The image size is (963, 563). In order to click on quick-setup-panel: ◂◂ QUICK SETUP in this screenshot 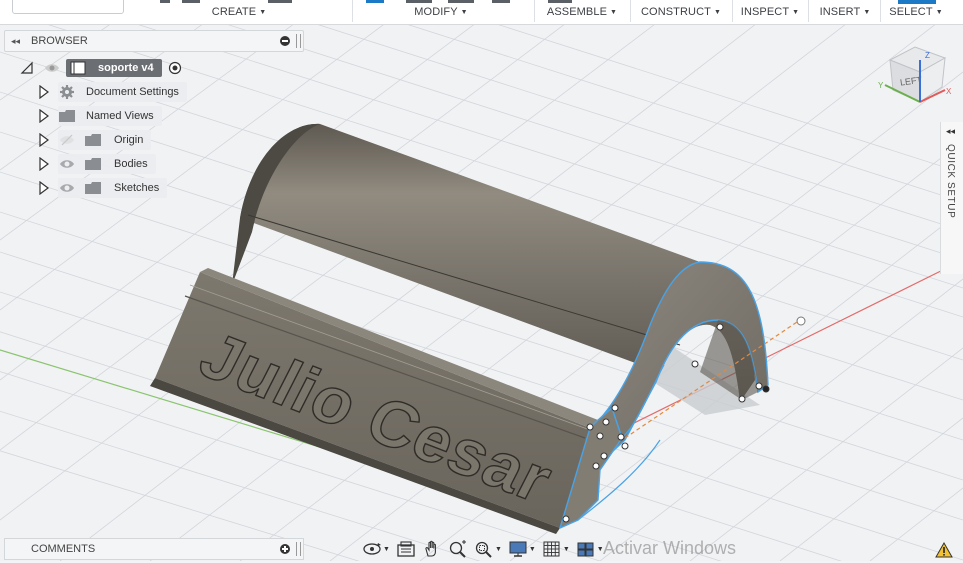, I will do `click(951, 198)`.